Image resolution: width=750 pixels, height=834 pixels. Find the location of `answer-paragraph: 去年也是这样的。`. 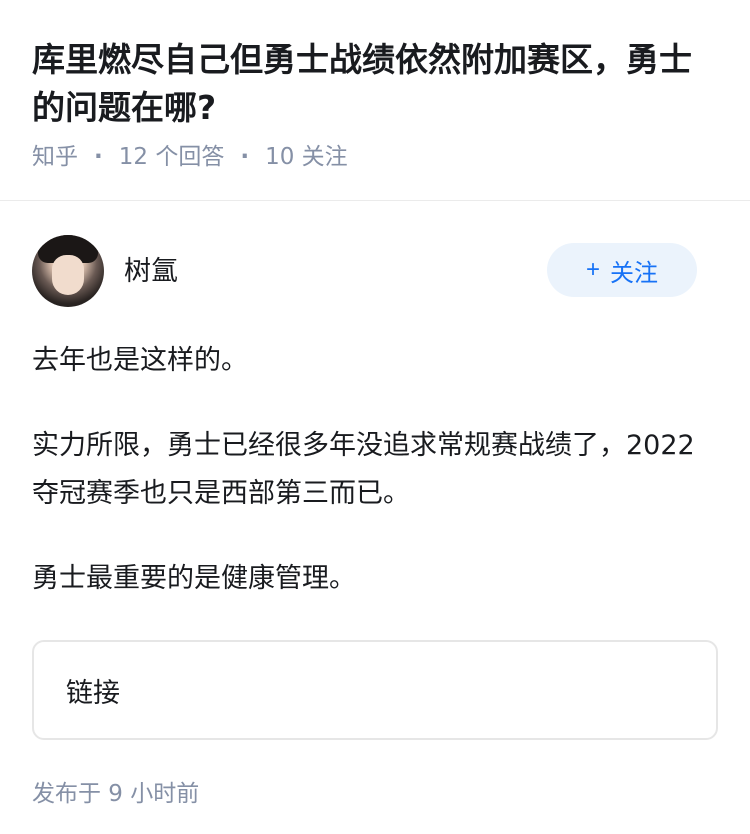

answer-paragraph: 去年也是这样的。 is located at coordinates (140, 360).